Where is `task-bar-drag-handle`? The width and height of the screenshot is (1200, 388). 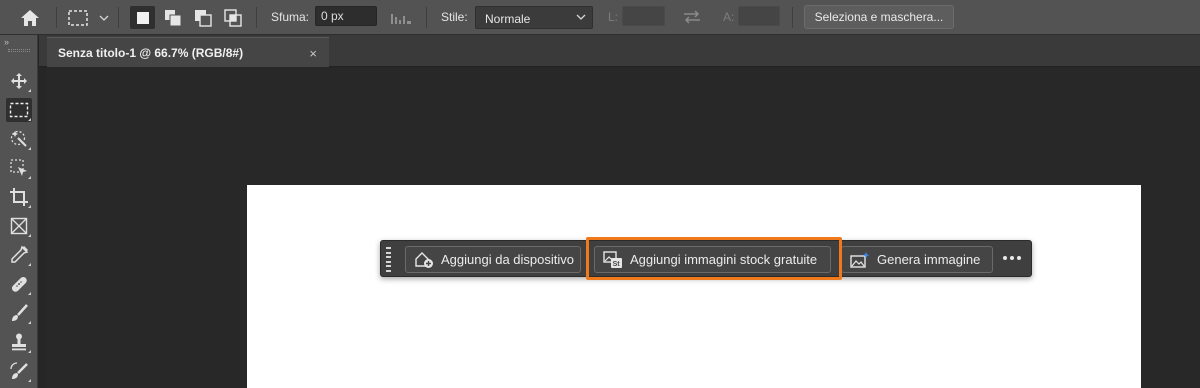 task-bar-drag-handle is located at coordinates (388, 259).